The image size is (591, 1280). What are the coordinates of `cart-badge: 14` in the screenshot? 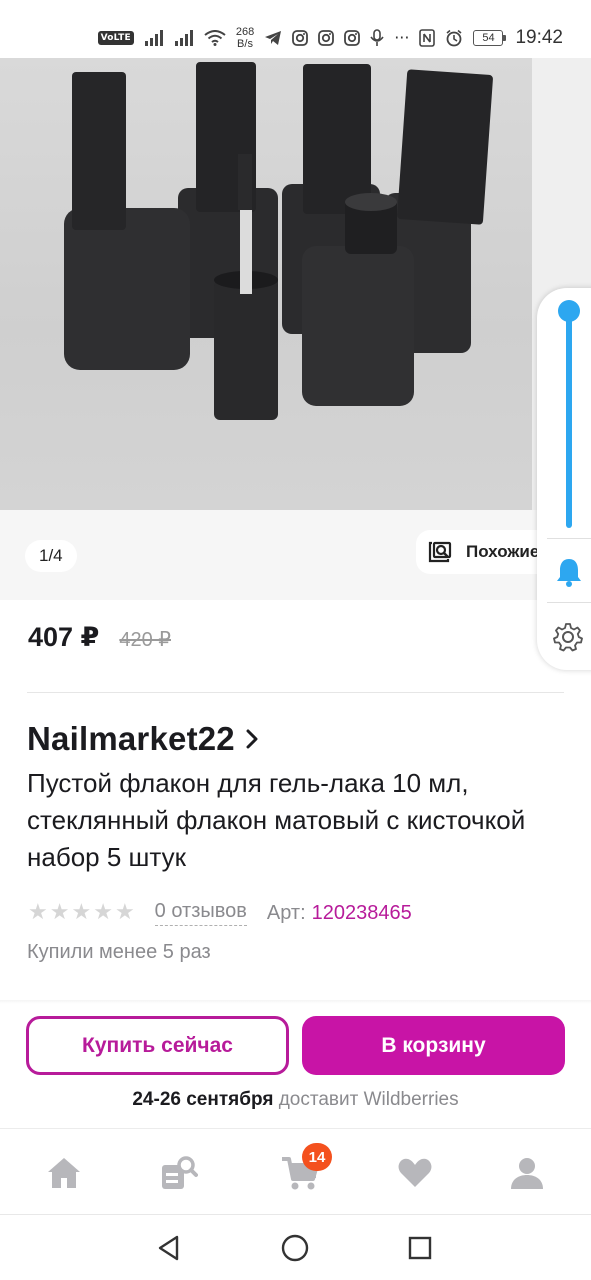 It's located at (317, 1157).